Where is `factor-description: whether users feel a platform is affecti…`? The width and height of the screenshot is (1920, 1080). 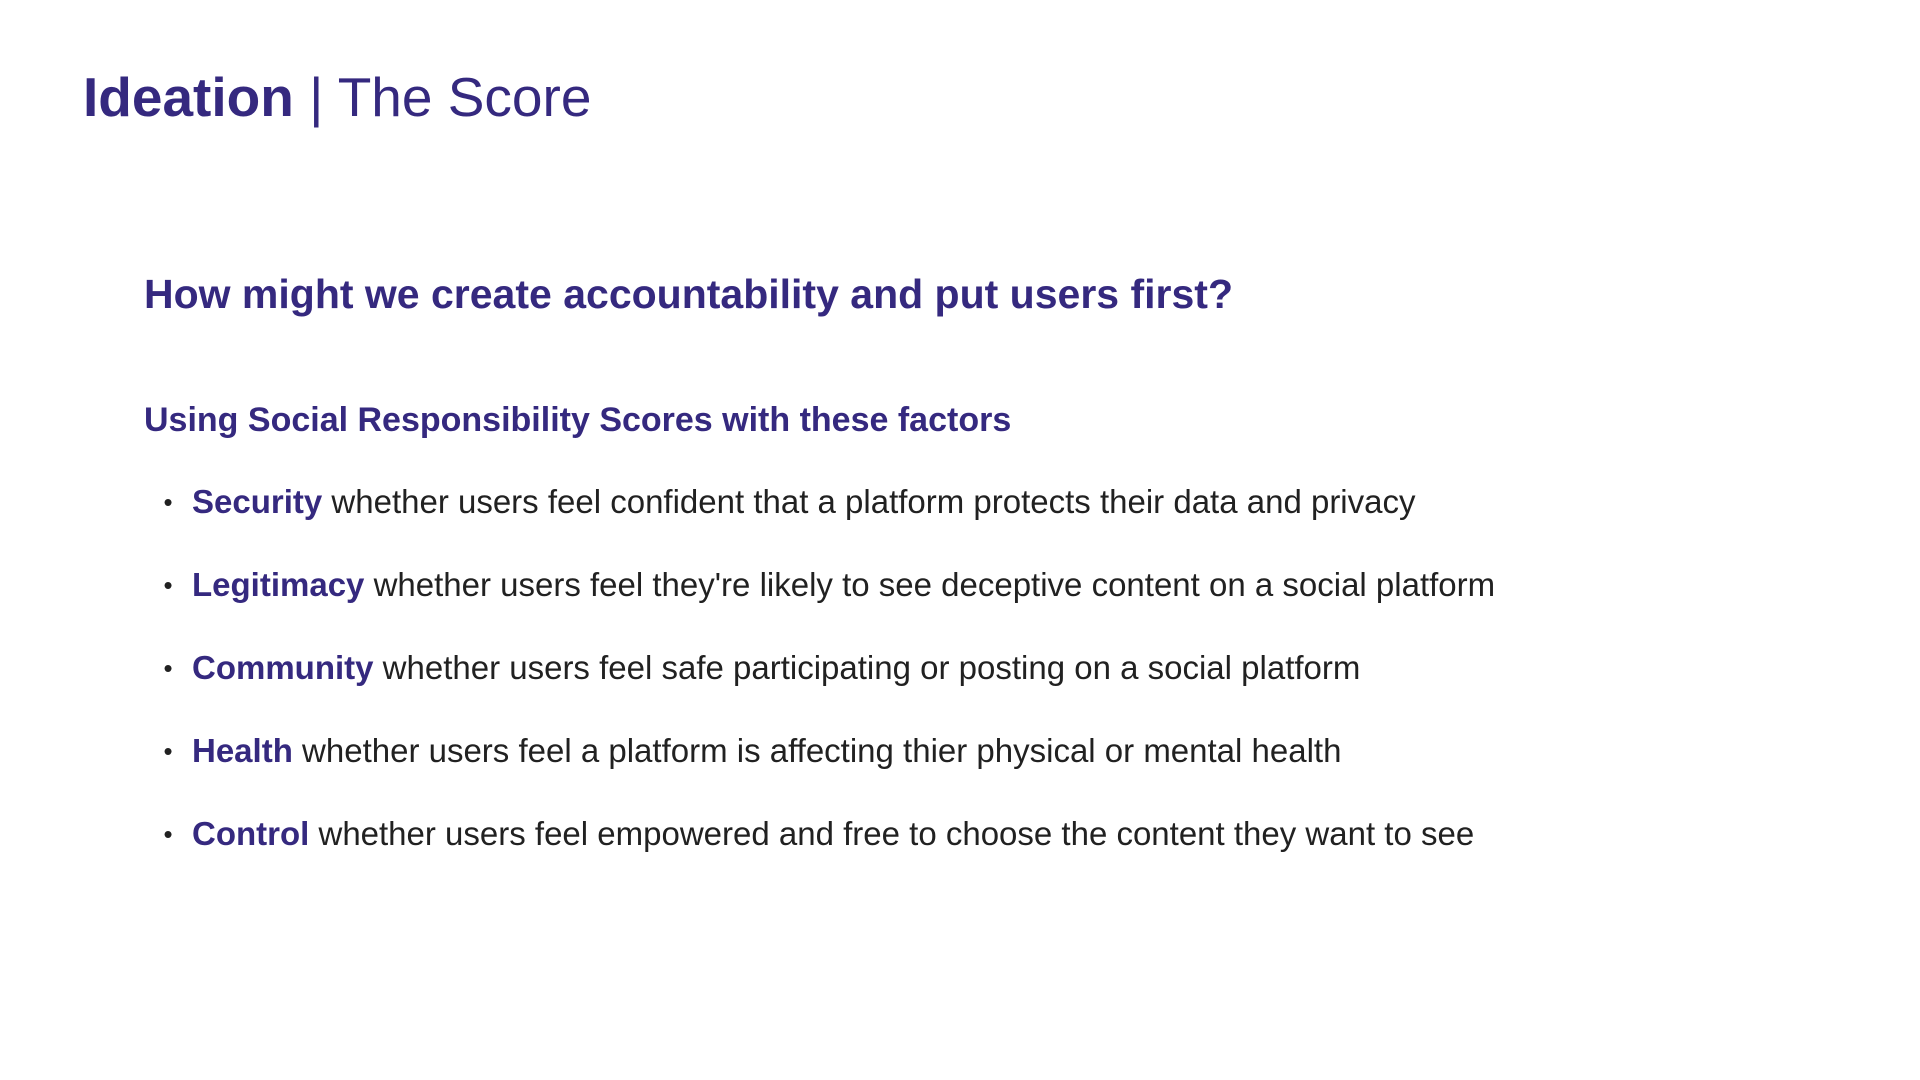 factor-description: whether users feel a platform is affecti… is located at coordinates (817, 750).